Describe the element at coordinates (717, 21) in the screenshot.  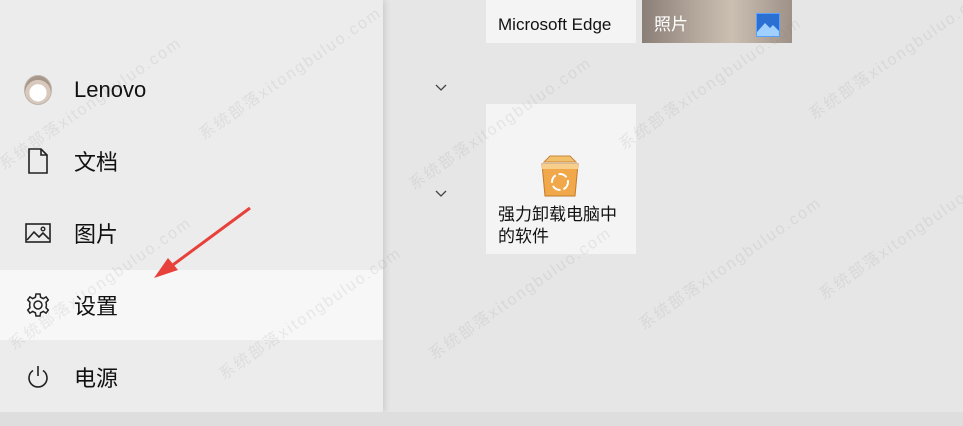
I see `photos-tile: 照片` at that location.